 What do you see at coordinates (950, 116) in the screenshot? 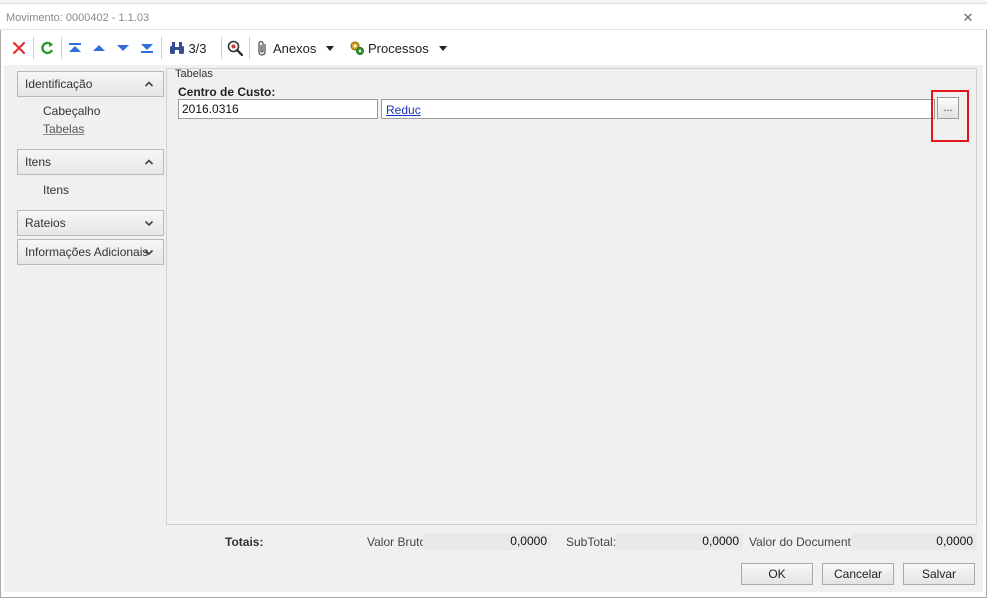
I see `highlight-box` at bounding box center [950, 116].